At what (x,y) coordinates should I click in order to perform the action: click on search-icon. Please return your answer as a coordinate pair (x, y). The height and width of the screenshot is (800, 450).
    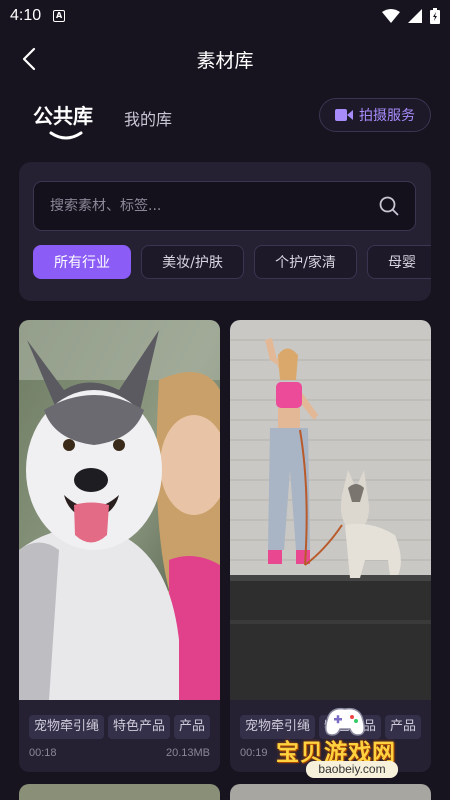
    Looking at the image, I should click on (389, 206).